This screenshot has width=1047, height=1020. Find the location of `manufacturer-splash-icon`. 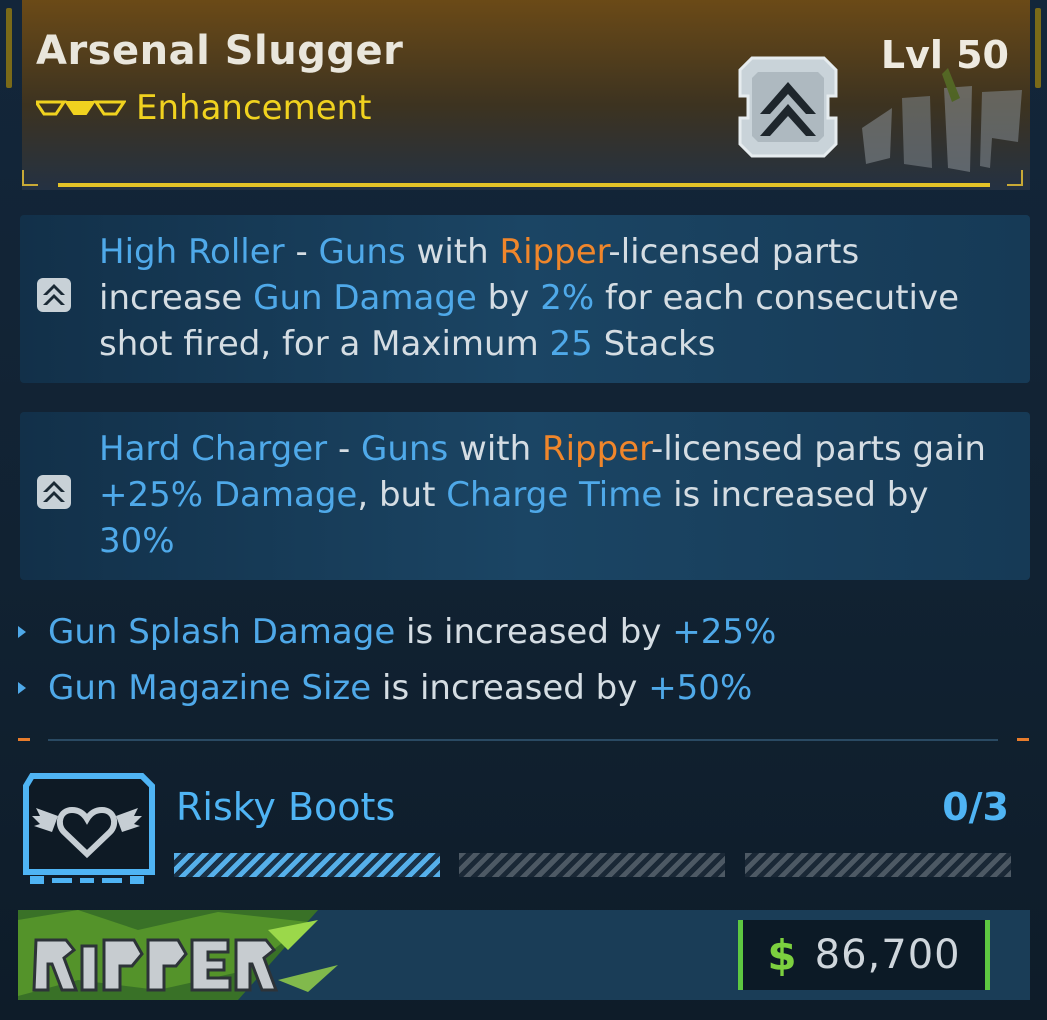

manufacturer-splash-icon is located at coordinates (942, 120).